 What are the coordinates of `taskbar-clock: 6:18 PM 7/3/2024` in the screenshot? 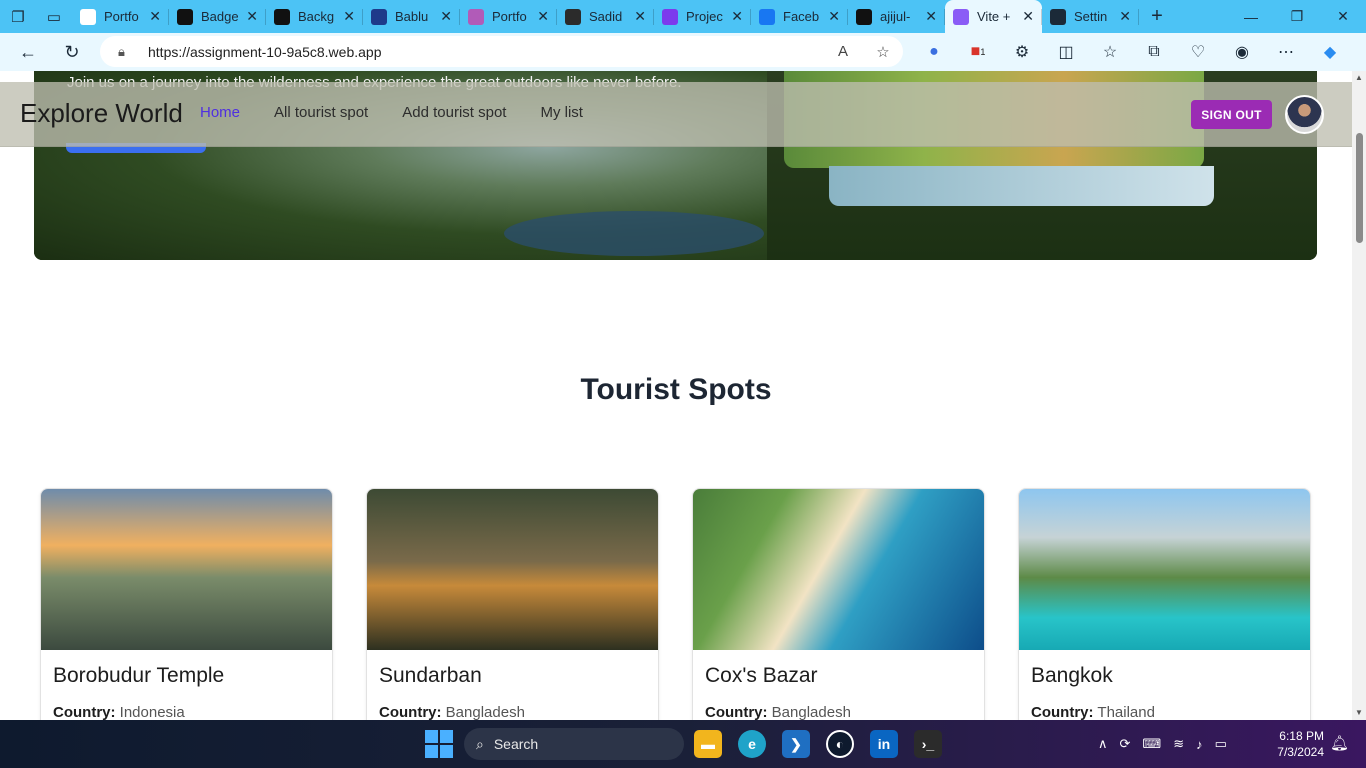 It's located at (1297, 744).